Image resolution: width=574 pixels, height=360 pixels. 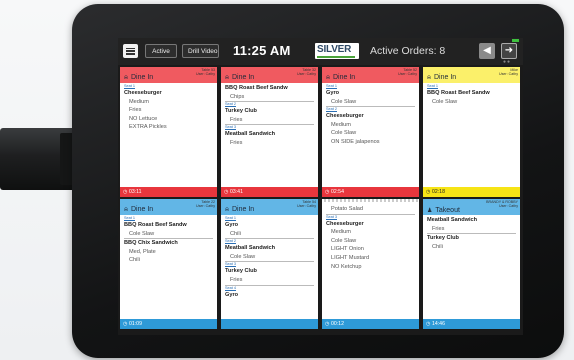 I want to click on order-type-text: Takeout, so click(x=447, y=210).